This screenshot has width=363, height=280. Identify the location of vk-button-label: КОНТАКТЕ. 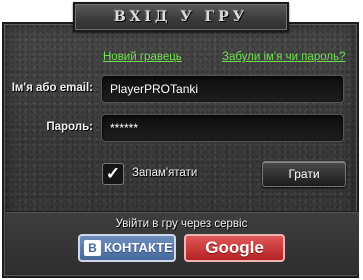
(138, 247).